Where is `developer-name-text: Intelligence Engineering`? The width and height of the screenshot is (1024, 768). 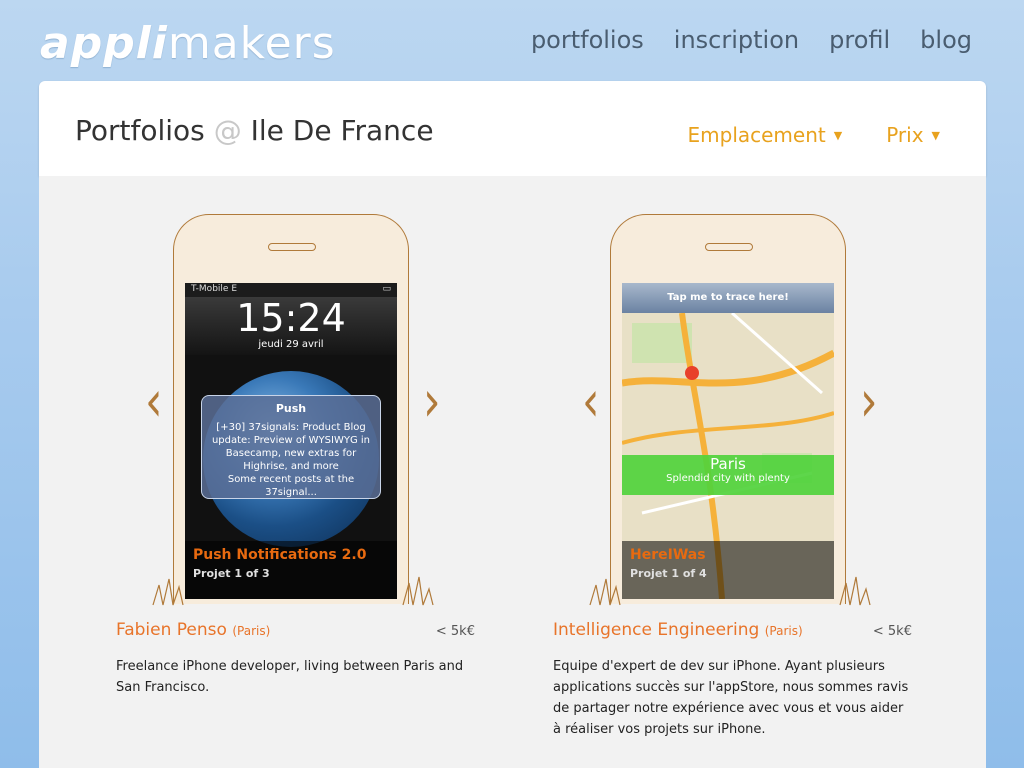
developer-name-text: Intelligence Engineering is located at coordinates (656, 630).